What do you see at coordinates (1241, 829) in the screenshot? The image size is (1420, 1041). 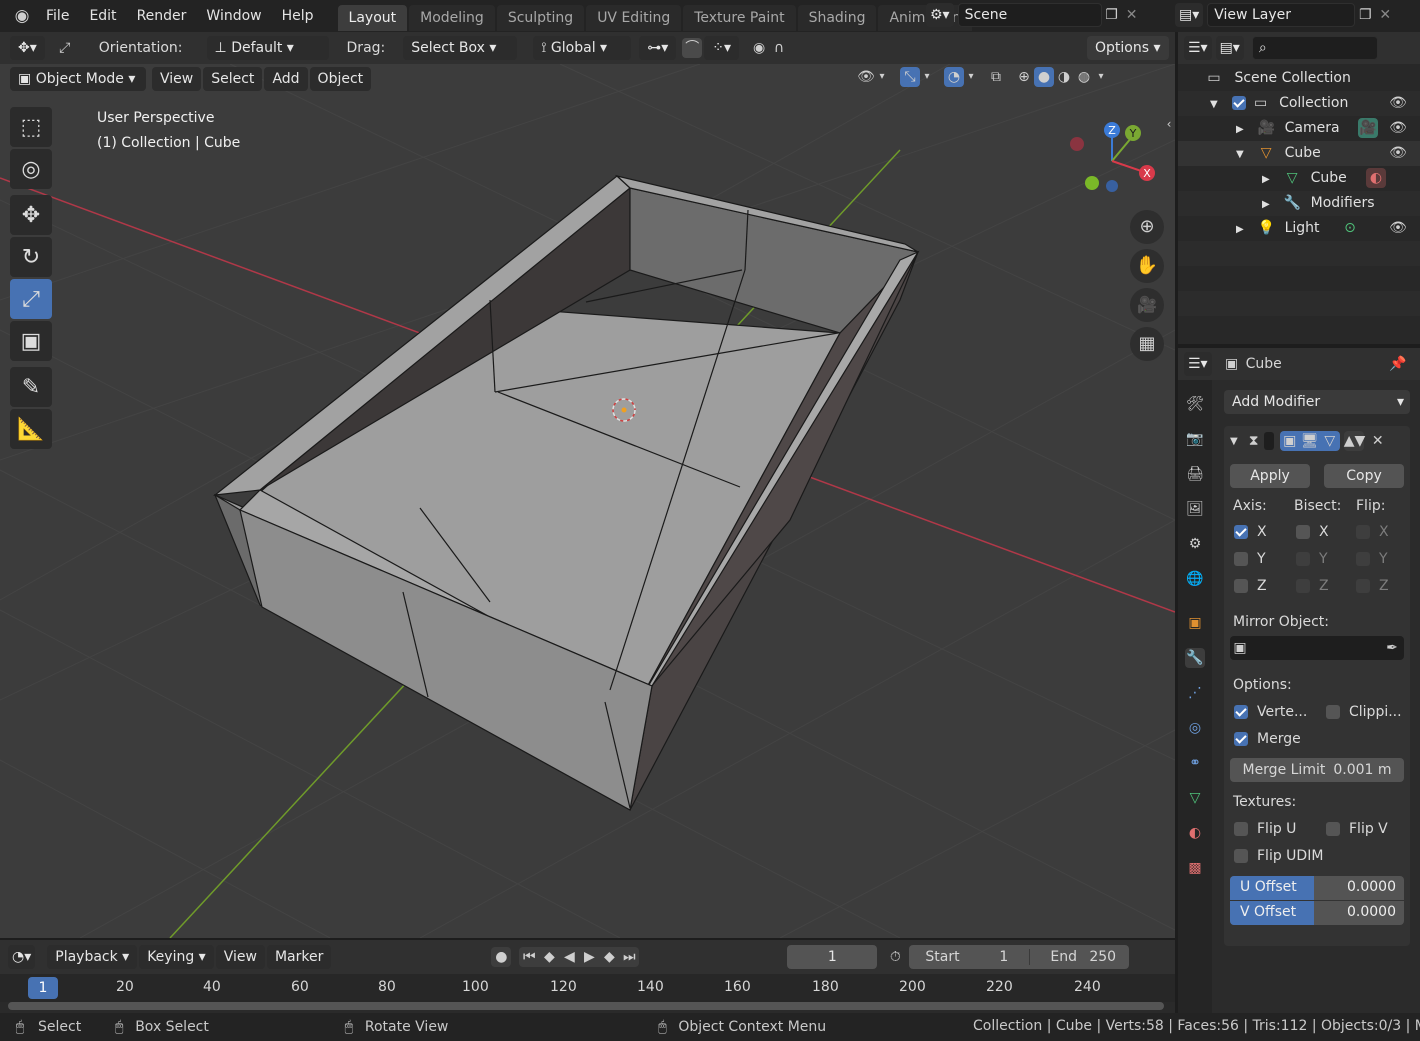 I see `flip-u-checkbox` at bounding box center [1241, 829].